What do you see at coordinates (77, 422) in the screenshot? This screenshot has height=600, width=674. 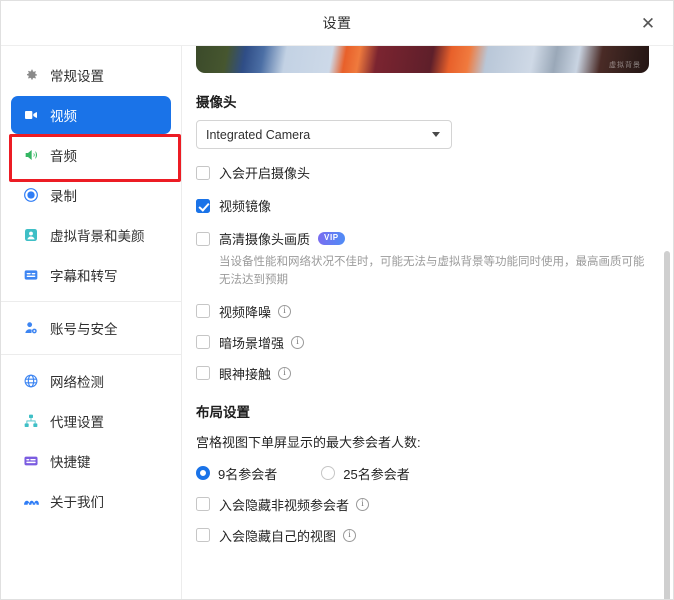 I see `sidebar-item-label: 代理设置` at bounding box center [77, 422].